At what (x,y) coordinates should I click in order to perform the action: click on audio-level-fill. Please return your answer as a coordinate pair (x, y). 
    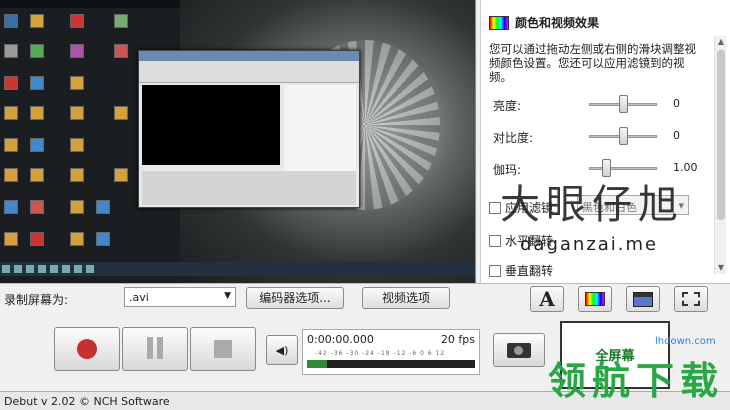
    Looking at the image, I should click on (317, 364).